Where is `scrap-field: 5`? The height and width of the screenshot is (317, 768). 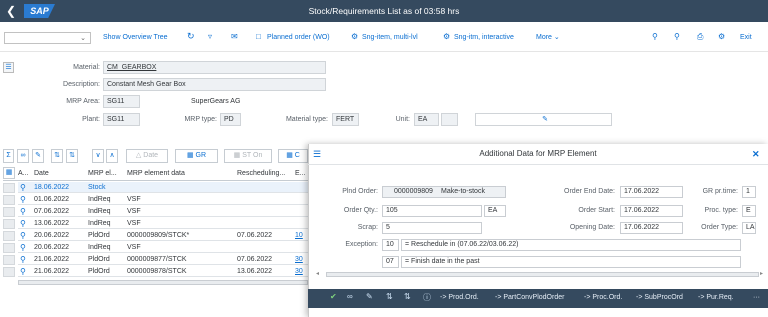 scrap-field: 5 is located at coordinates (432, 228).